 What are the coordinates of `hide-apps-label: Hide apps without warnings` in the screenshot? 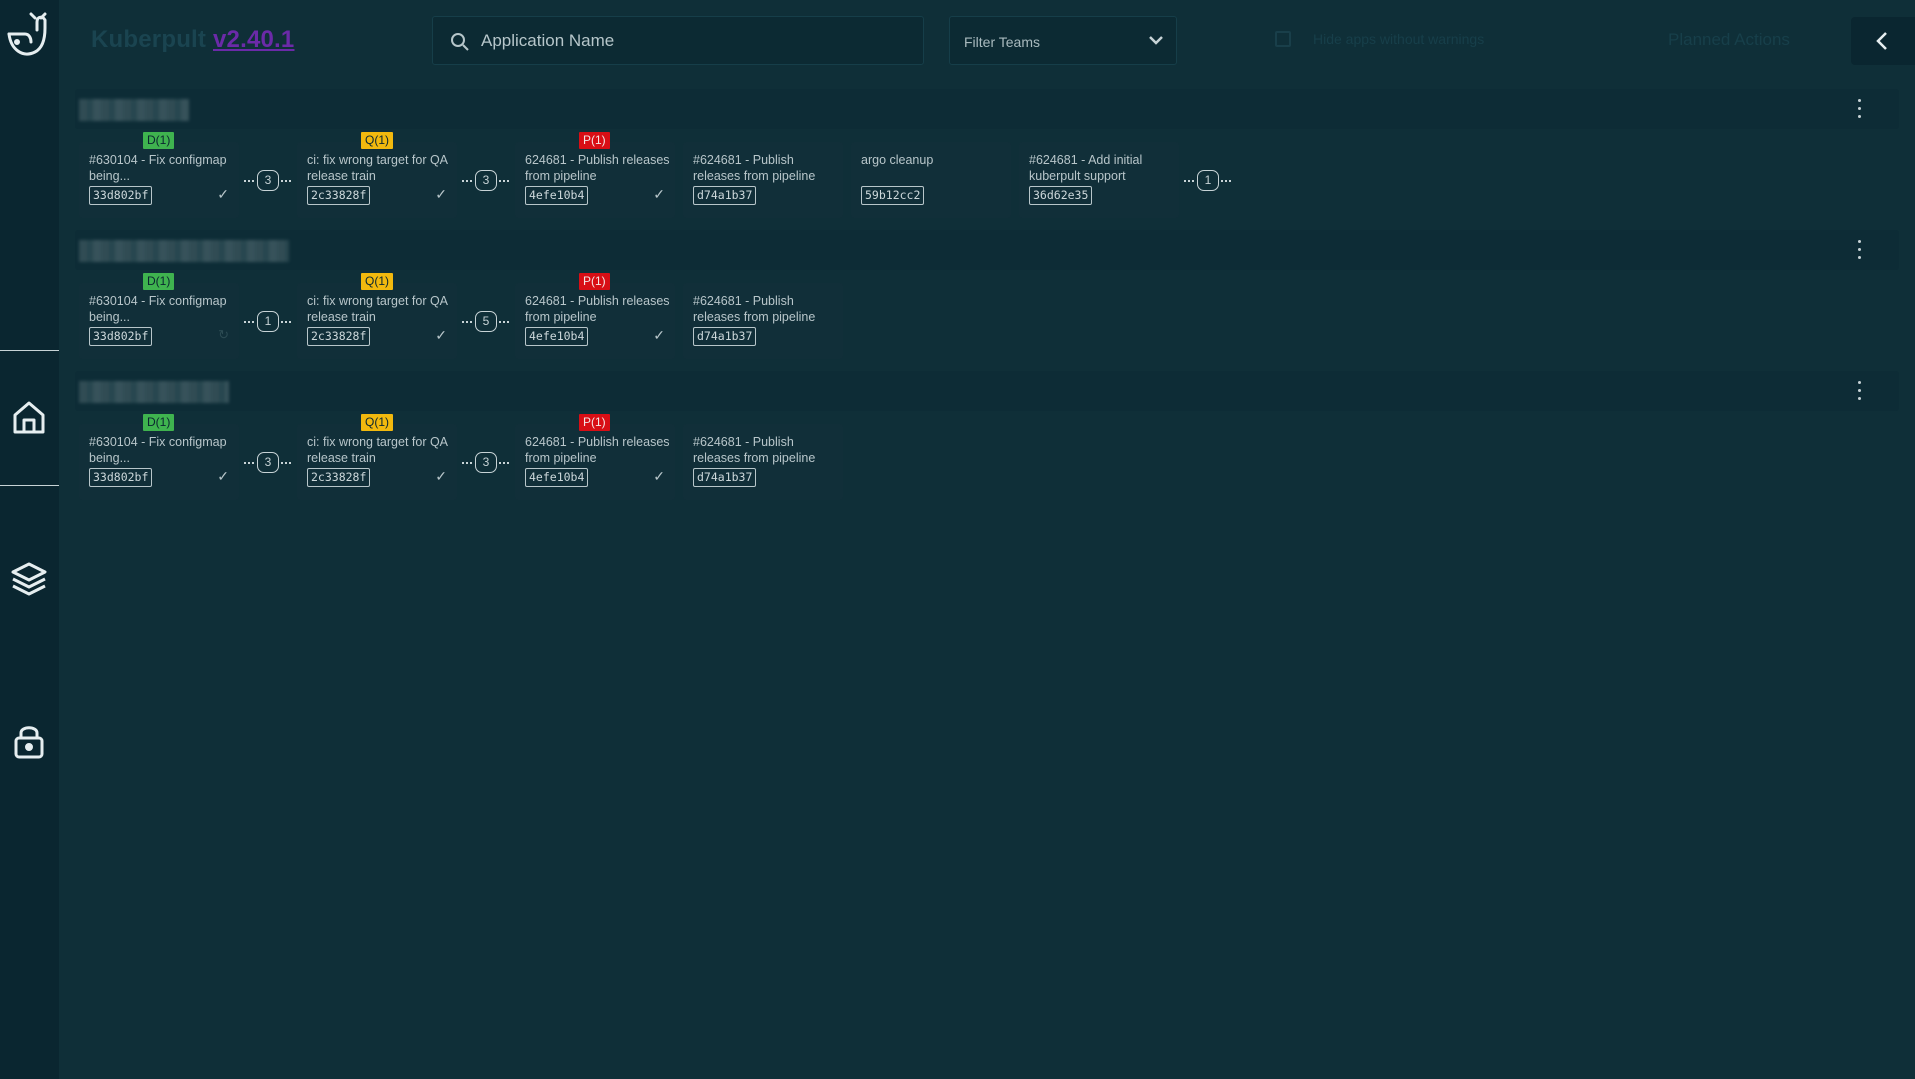 It's located at (1399, 39).